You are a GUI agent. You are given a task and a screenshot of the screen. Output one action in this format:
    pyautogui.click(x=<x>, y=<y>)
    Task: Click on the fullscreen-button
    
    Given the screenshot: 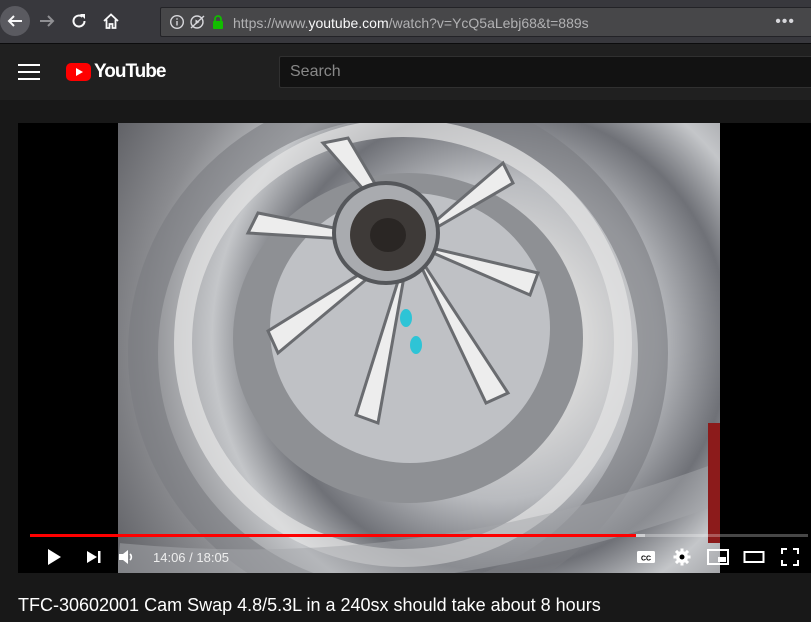 What is the action you would take?
    pyautogui.click(x=790, y=557)
    